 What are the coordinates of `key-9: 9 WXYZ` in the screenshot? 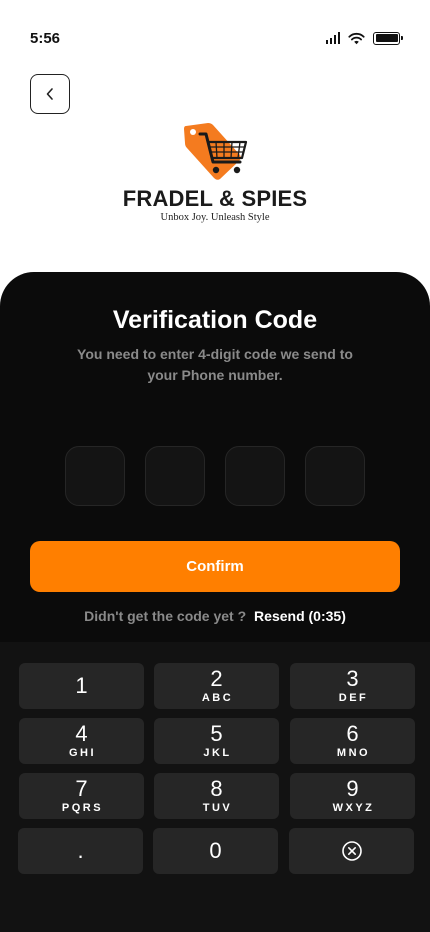 It's located at (352, 796).